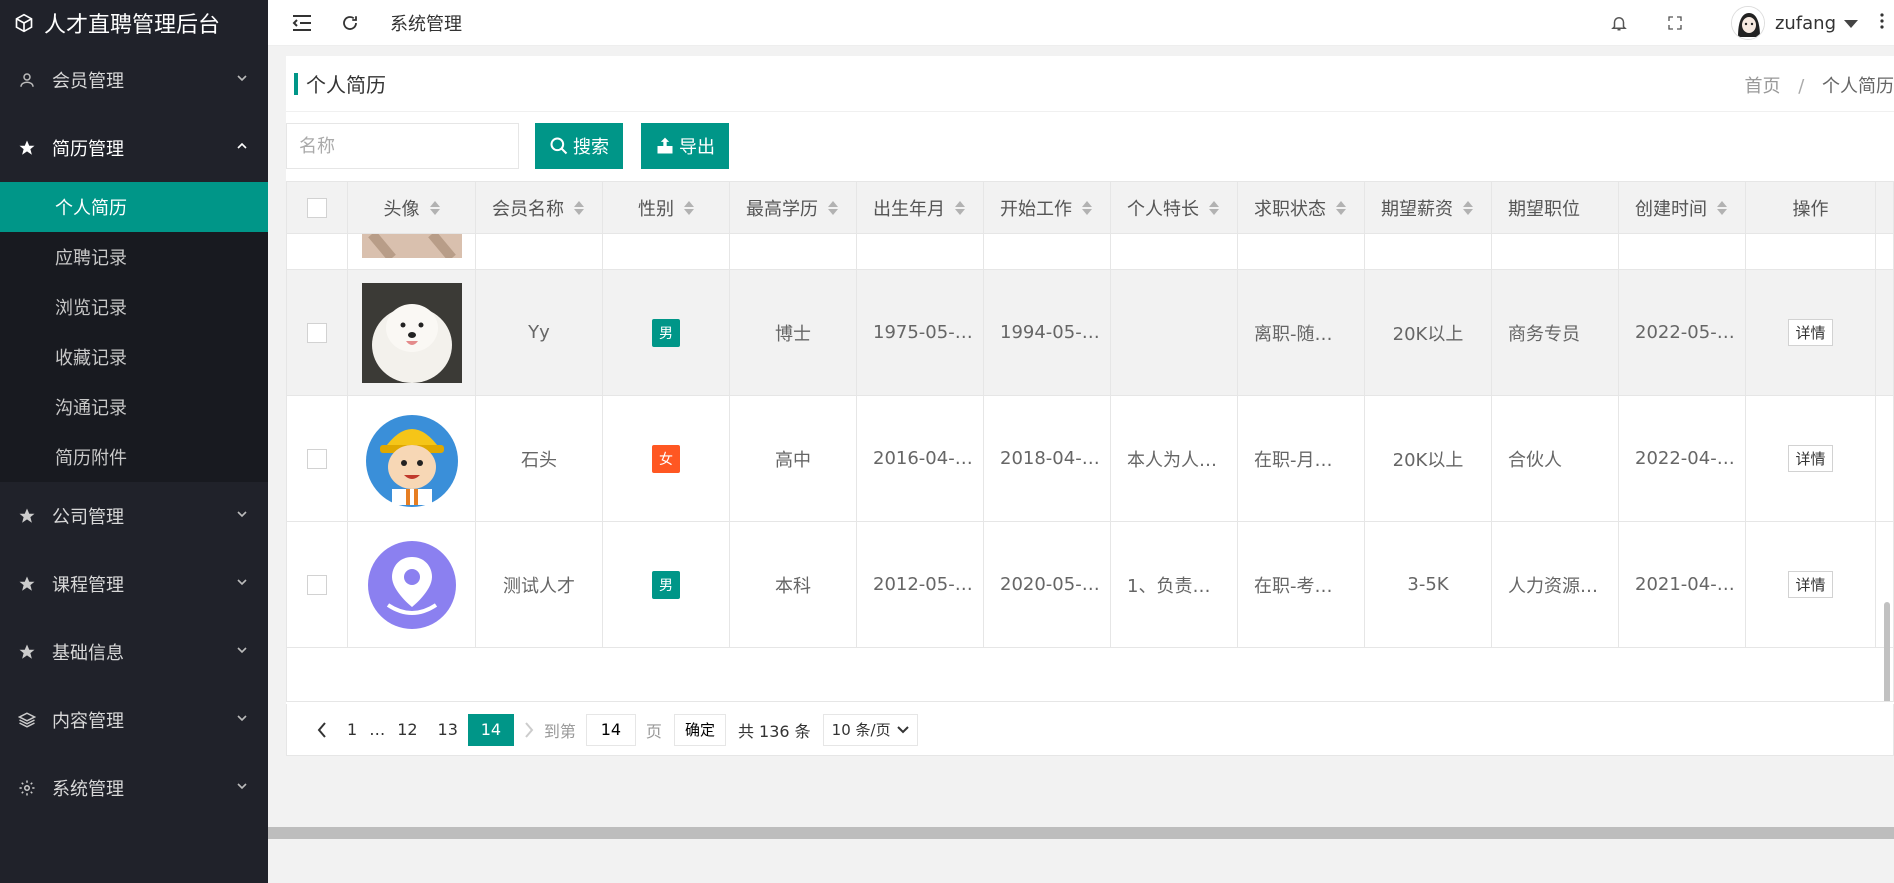 The height and width of the screenshot is (883, 1894). Describe the element at coordinates (1851, 23) in the screenshot. I see `caret-down-icon` at that location.